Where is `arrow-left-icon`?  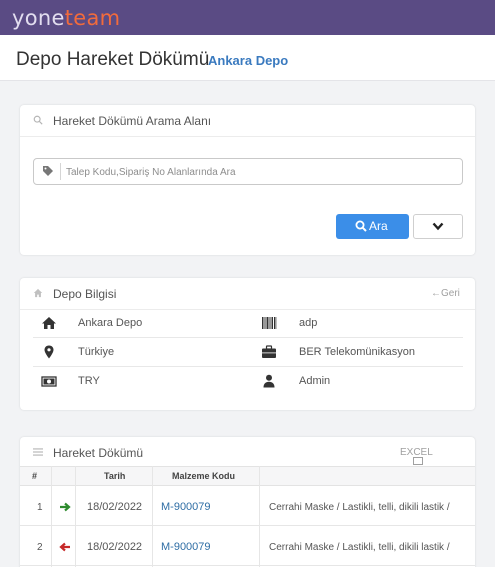 arrow-left-icon is located at coordinates (64, 547).